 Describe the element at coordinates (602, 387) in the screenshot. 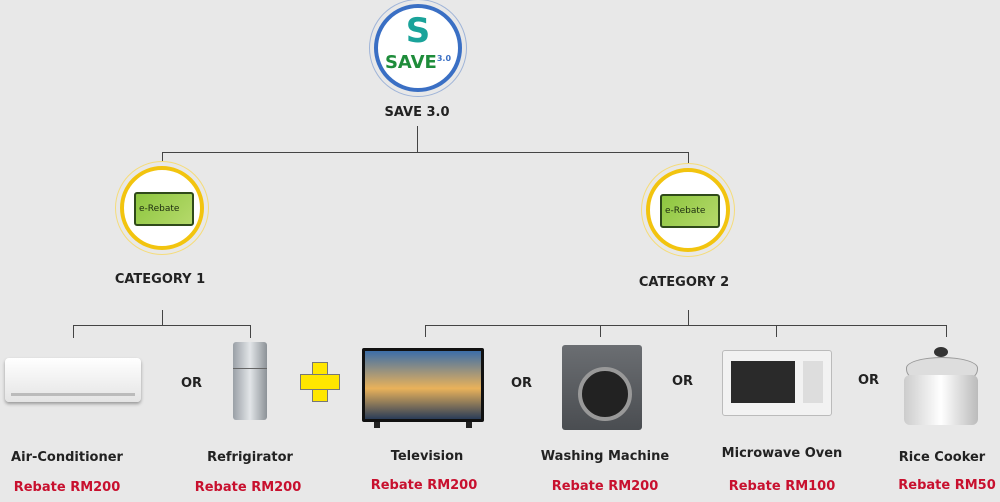

I see `washing-machine-image` at that location.